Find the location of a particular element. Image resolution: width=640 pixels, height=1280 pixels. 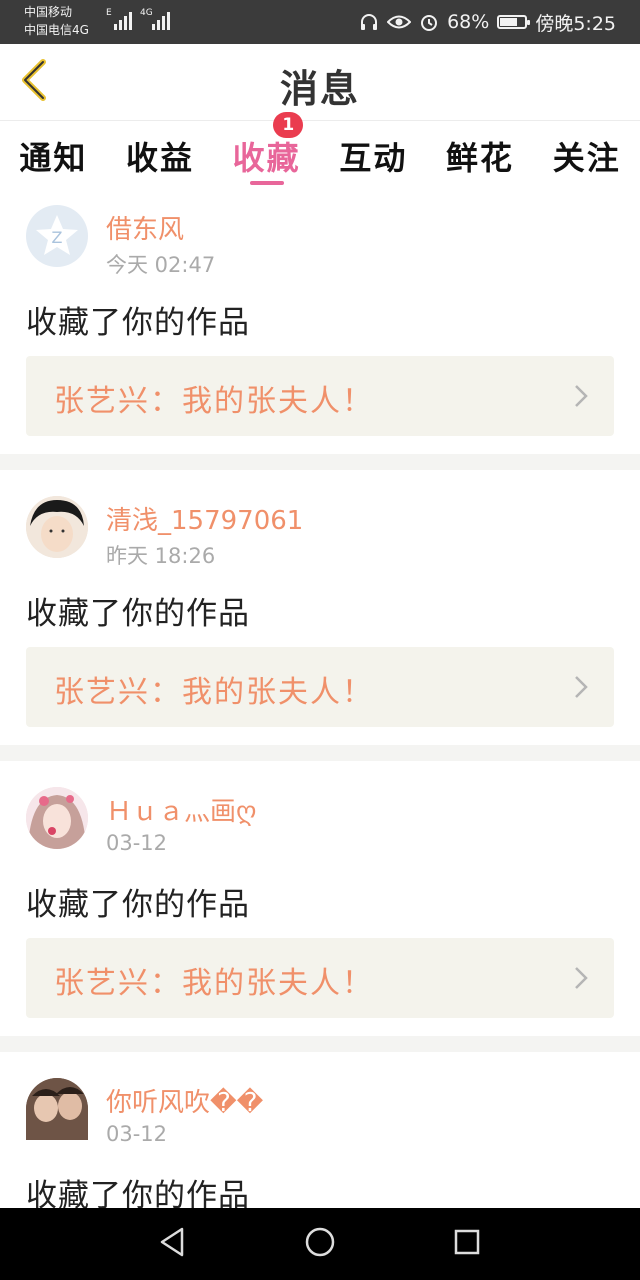

tab-bar: 通知 收益 收藏 1 互动 鲜花 关注 is located at coordinates (320, 151).